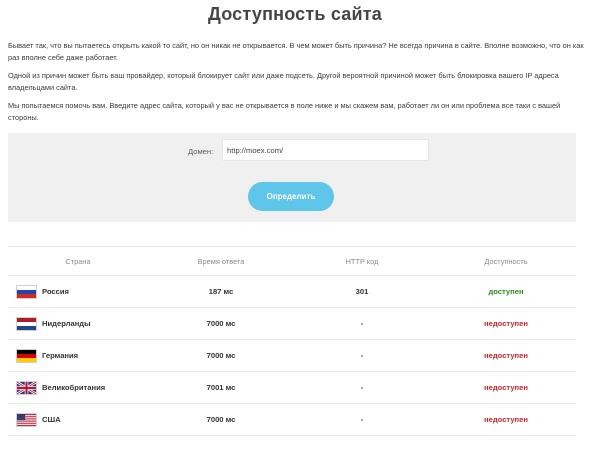  Describe the element at coordinates (221, 261) in the screenshot. I see `header-time: Время ответа` at that location.